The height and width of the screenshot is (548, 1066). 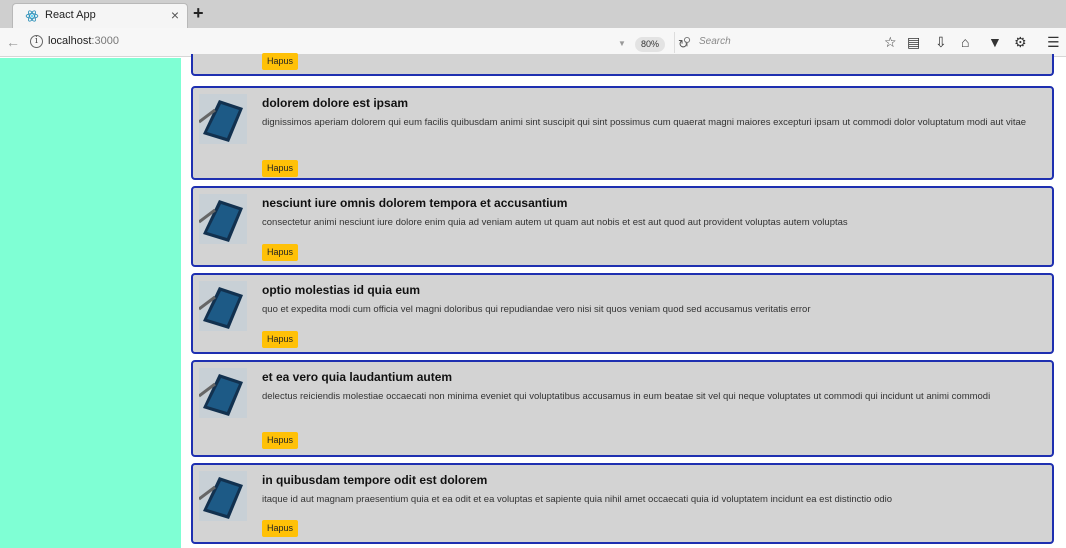 I want to click on react-logo-icon, so click(x=32, y=16).